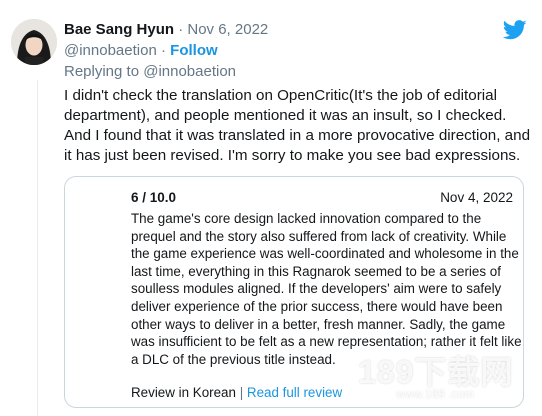  I want to click on author-display-name: Bae Sang Hyun, so click(119, 29).